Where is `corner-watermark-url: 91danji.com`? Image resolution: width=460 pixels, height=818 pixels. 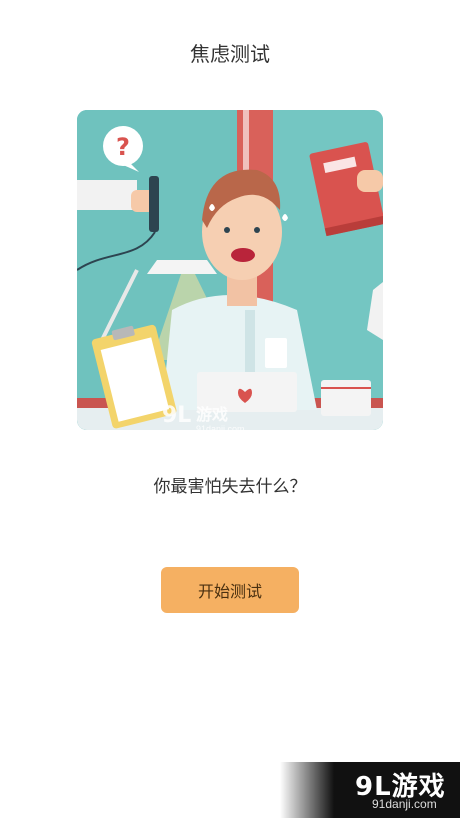 corner-watermark-url: 91danji.com is located at coordinates (404, 804).